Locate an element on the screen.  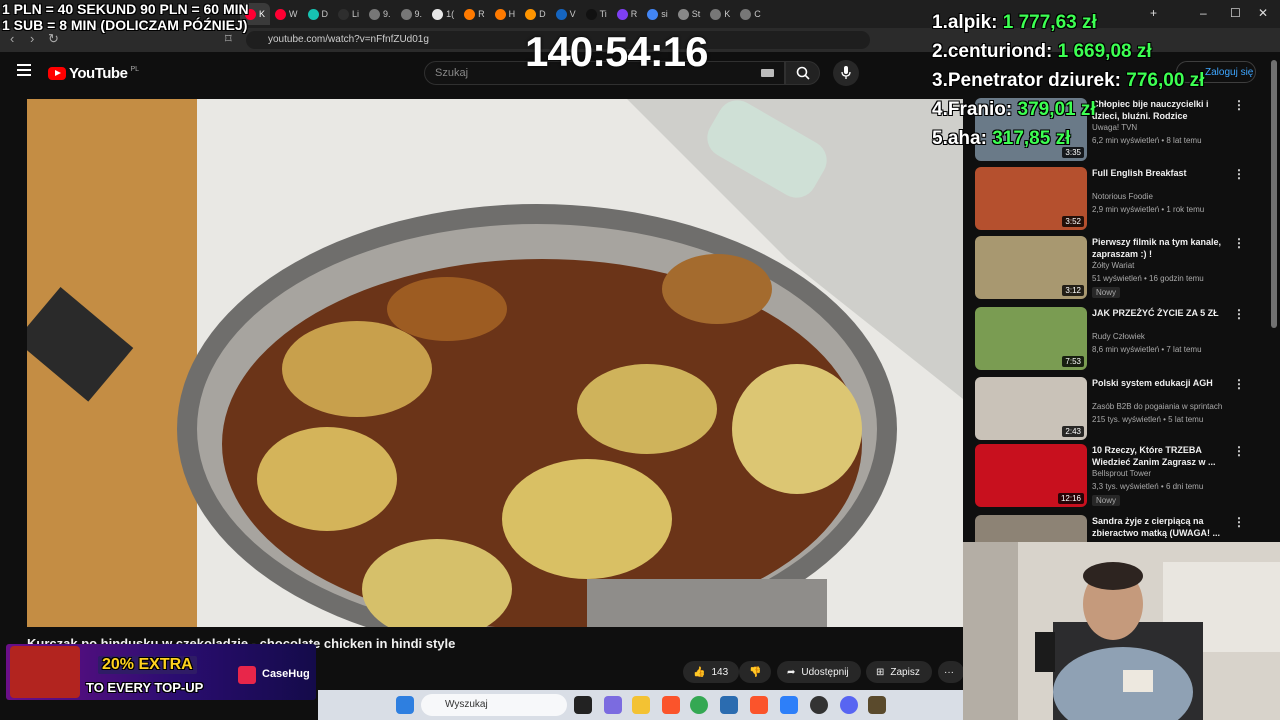
save-button: ⊞ Zapisz is located at coordinates (899, 672).